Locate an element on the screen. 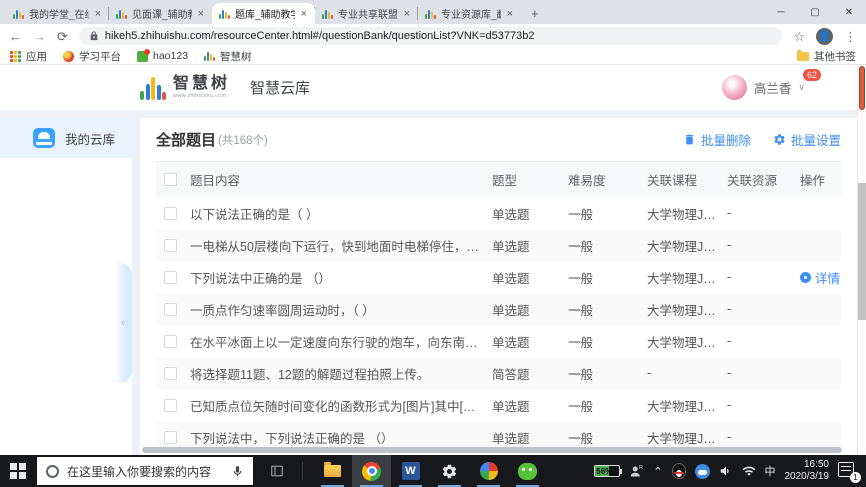 The height and width of the screenshot is (487, 866). close-window-button: ✕ is located at coordinates (849, 12).